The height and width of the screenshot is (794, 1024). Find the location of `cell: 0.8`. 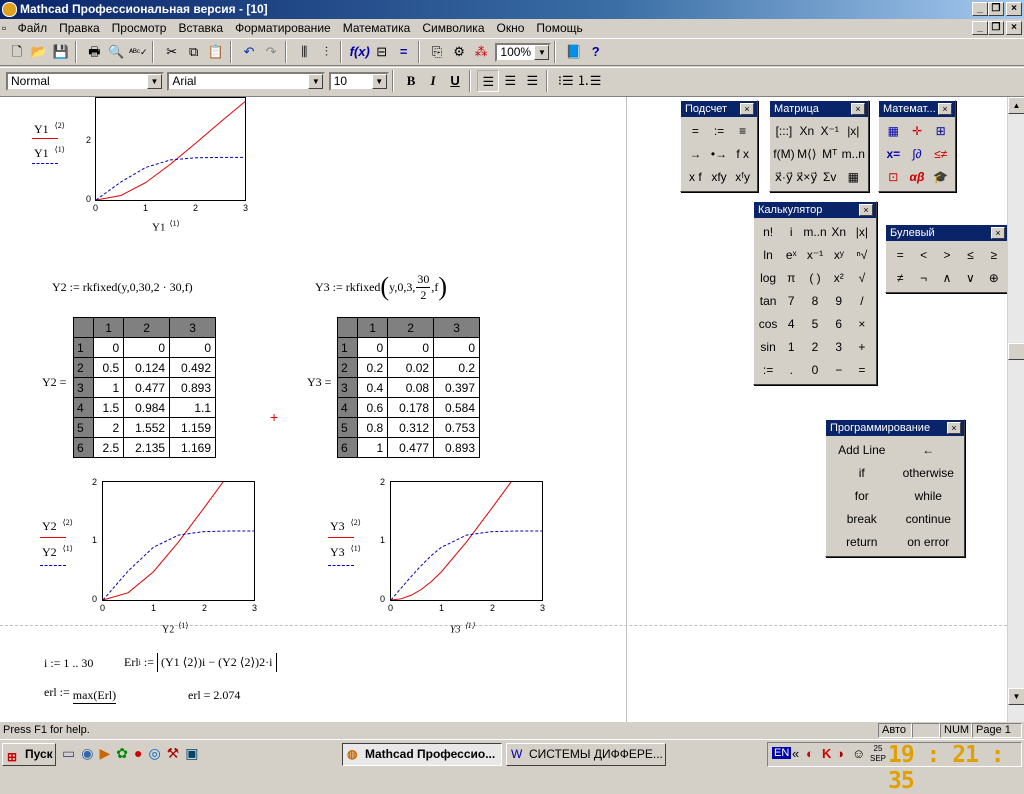

cell: 0.8 is located at coordinates (372, 427).